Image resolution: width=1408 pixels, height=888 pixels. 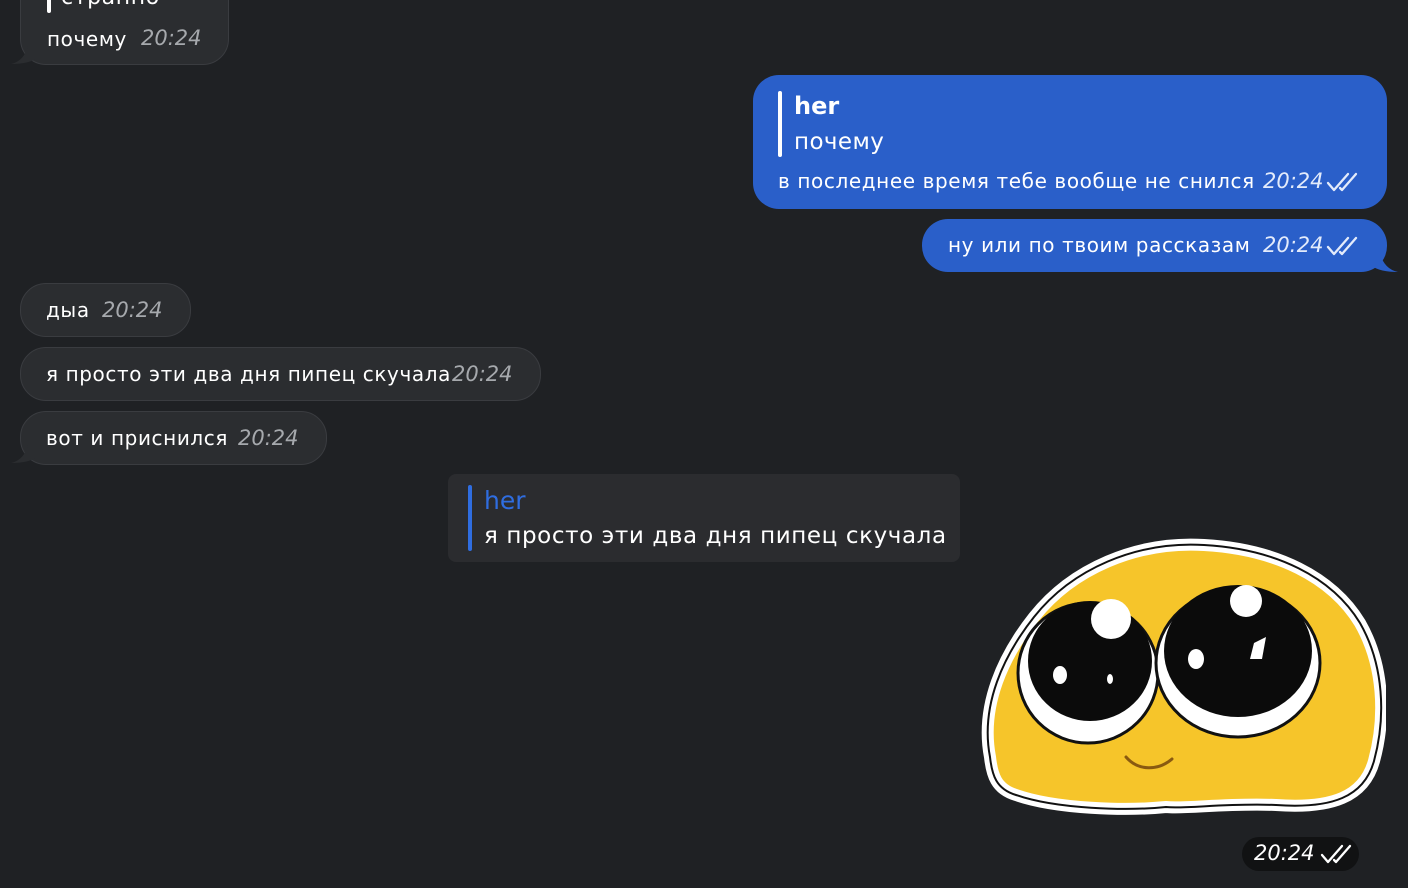 I want to click on message-incoming-3: я просто эти два дня пипец скучала 20:24, so click(x=280, y=374).